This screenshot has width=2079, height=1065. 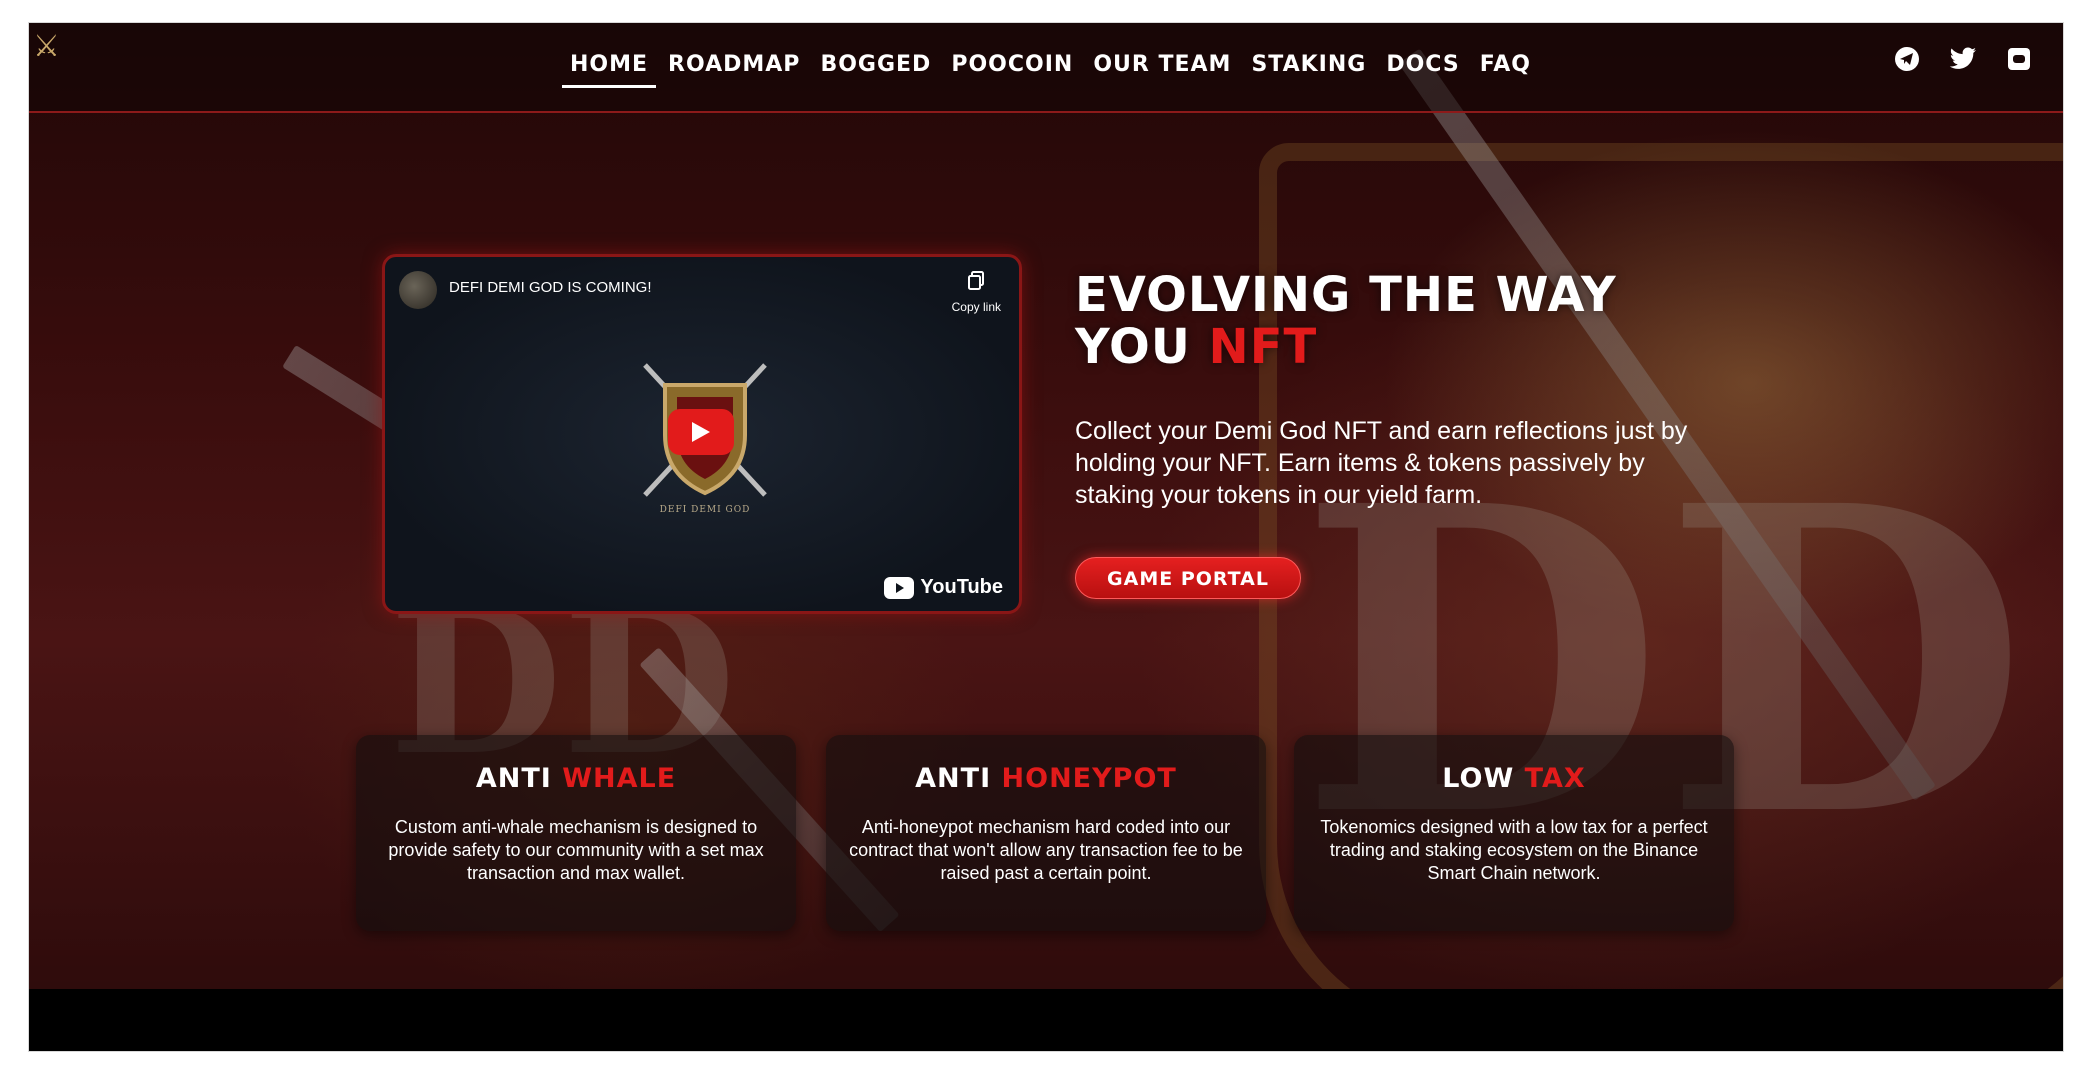 I want to click on feature-title-prefix: LOW, so click(x=1478, y=778).